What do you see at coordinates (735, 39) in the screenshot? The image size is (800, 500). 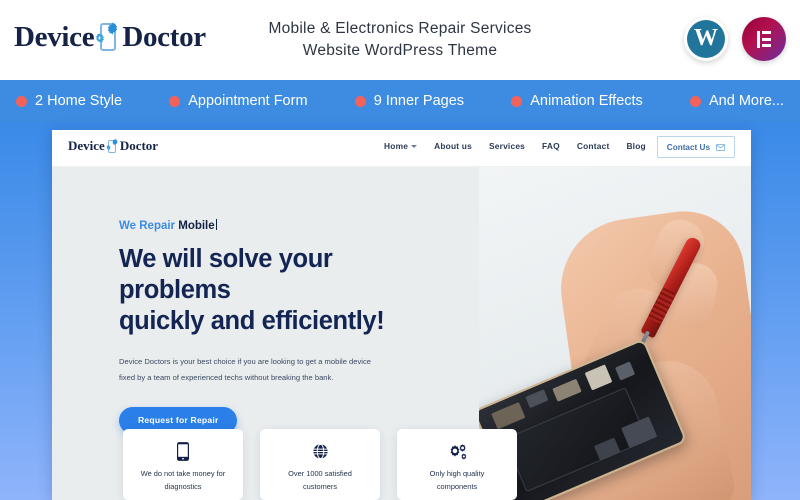 I see `platform-badges: W` at bounding box center [735, 39].